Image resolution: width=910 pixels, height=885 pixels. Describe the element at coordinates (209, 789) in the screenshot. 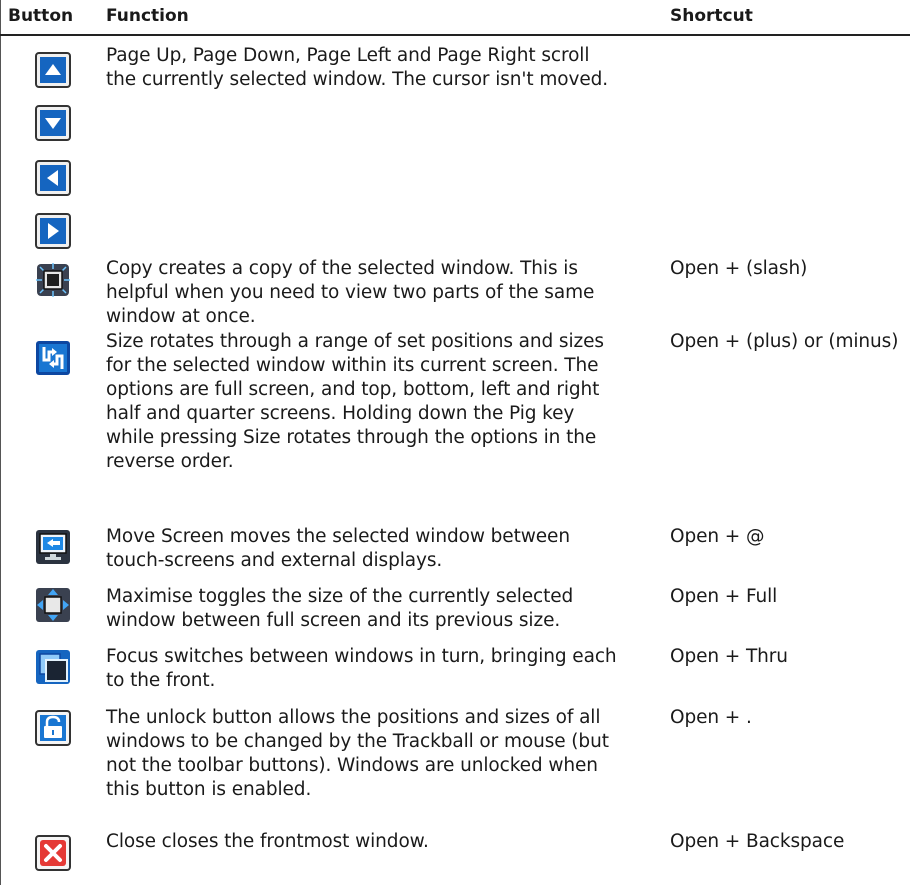

I see `function-line: this button is enabled.` at that location.